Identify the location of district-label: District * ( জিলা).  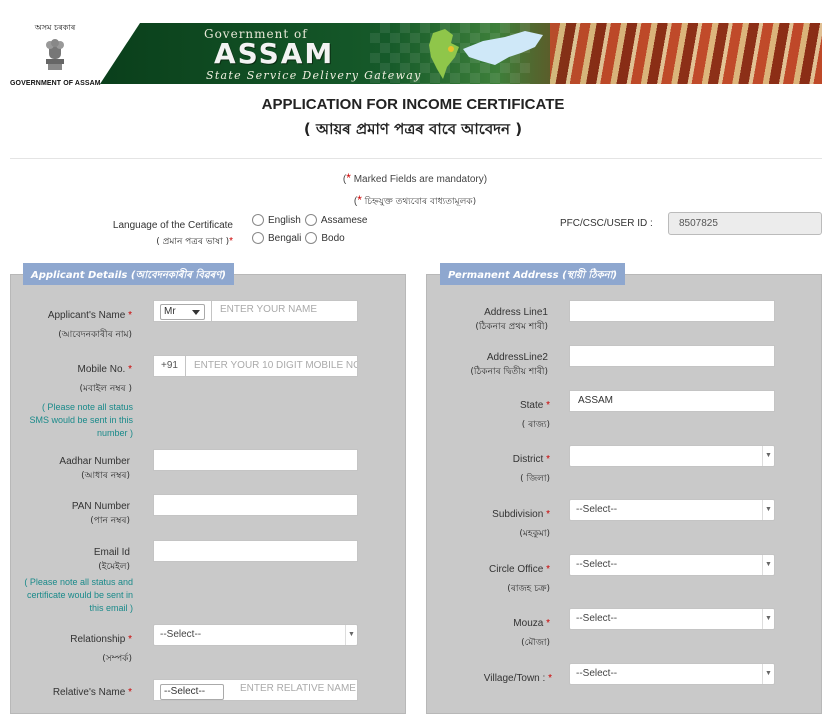
(531, 469).